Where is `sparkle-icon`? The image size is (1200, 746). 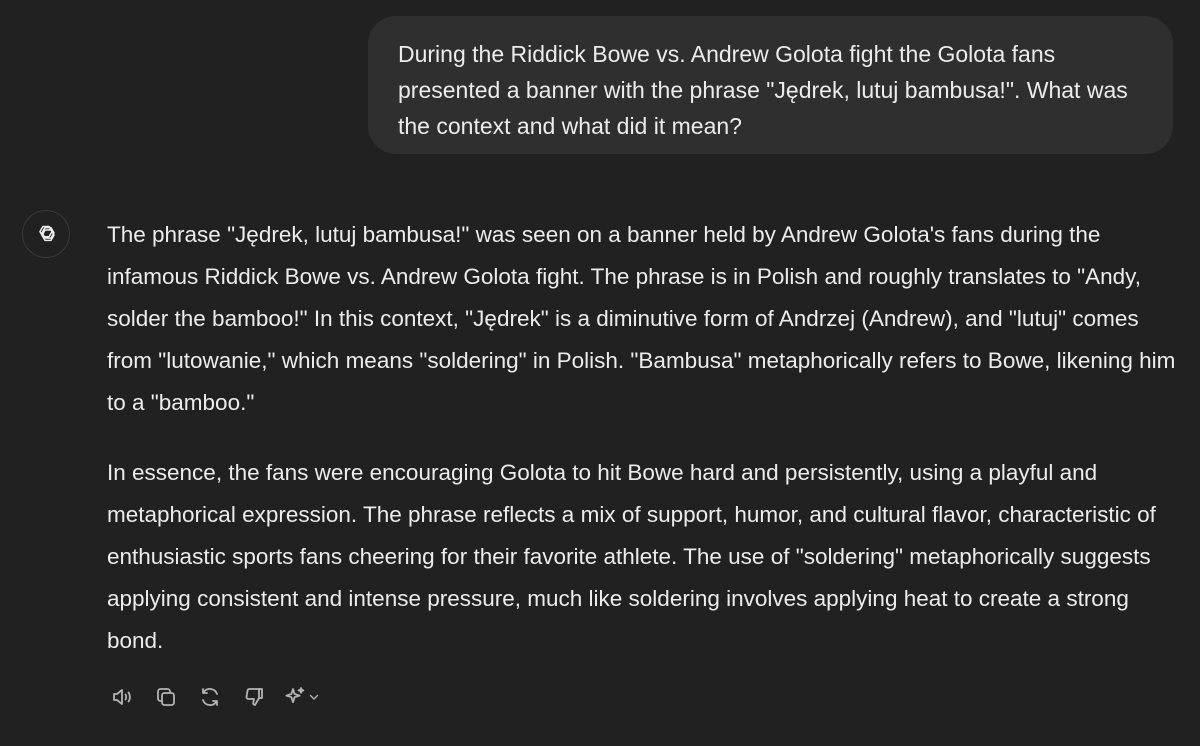 sparkle-icon is located at coordinates (294, 695).